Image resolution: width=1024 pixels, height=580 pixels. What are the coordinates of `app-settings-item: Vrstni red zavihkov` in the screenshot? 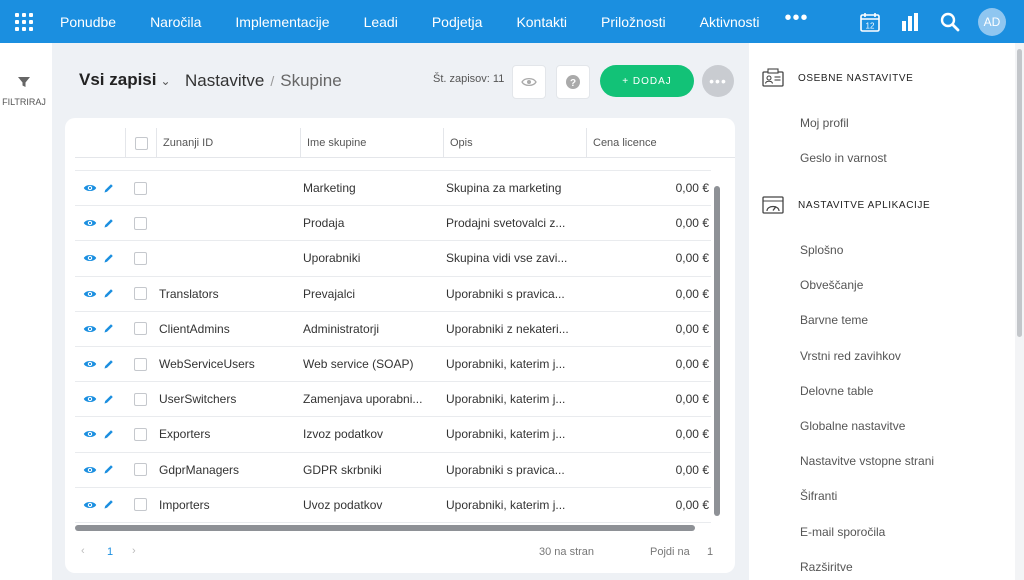 It's located at (882, 356).